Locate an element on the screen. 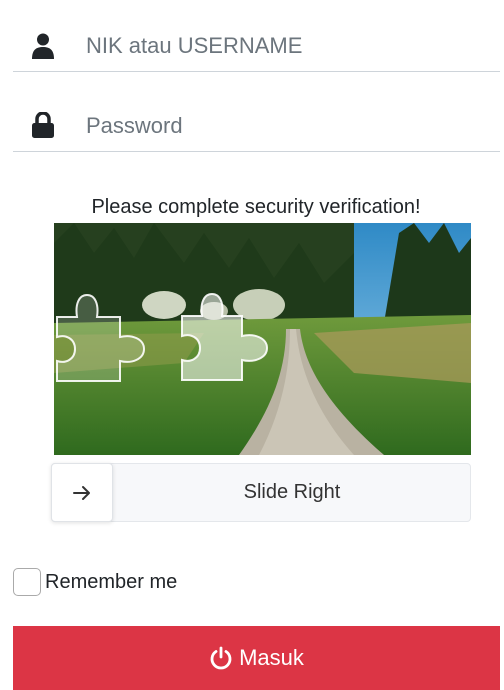 This screenshot has height=690, width=504. power-icon is located at coordinates (221, 658).